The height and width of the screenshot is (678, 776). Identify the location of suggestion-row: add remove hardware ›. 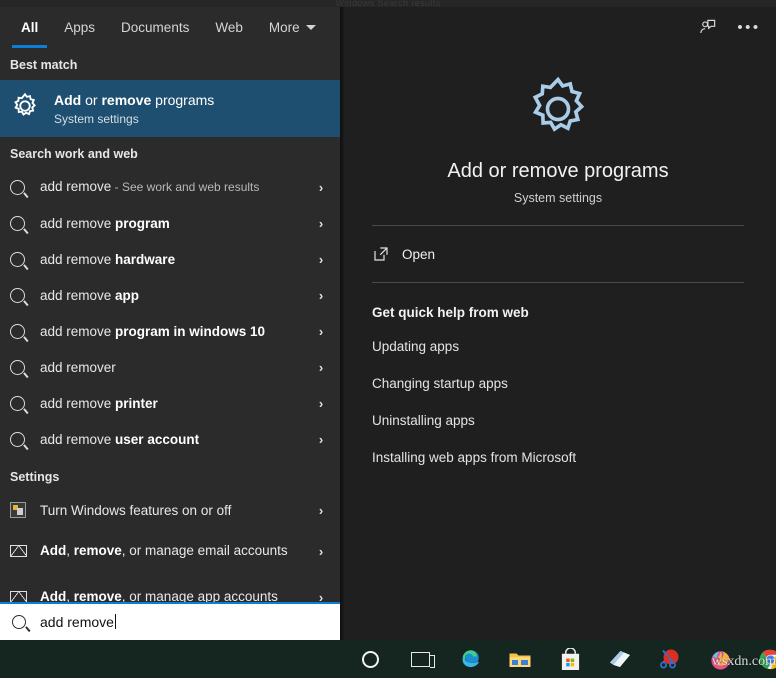
(170, 259).